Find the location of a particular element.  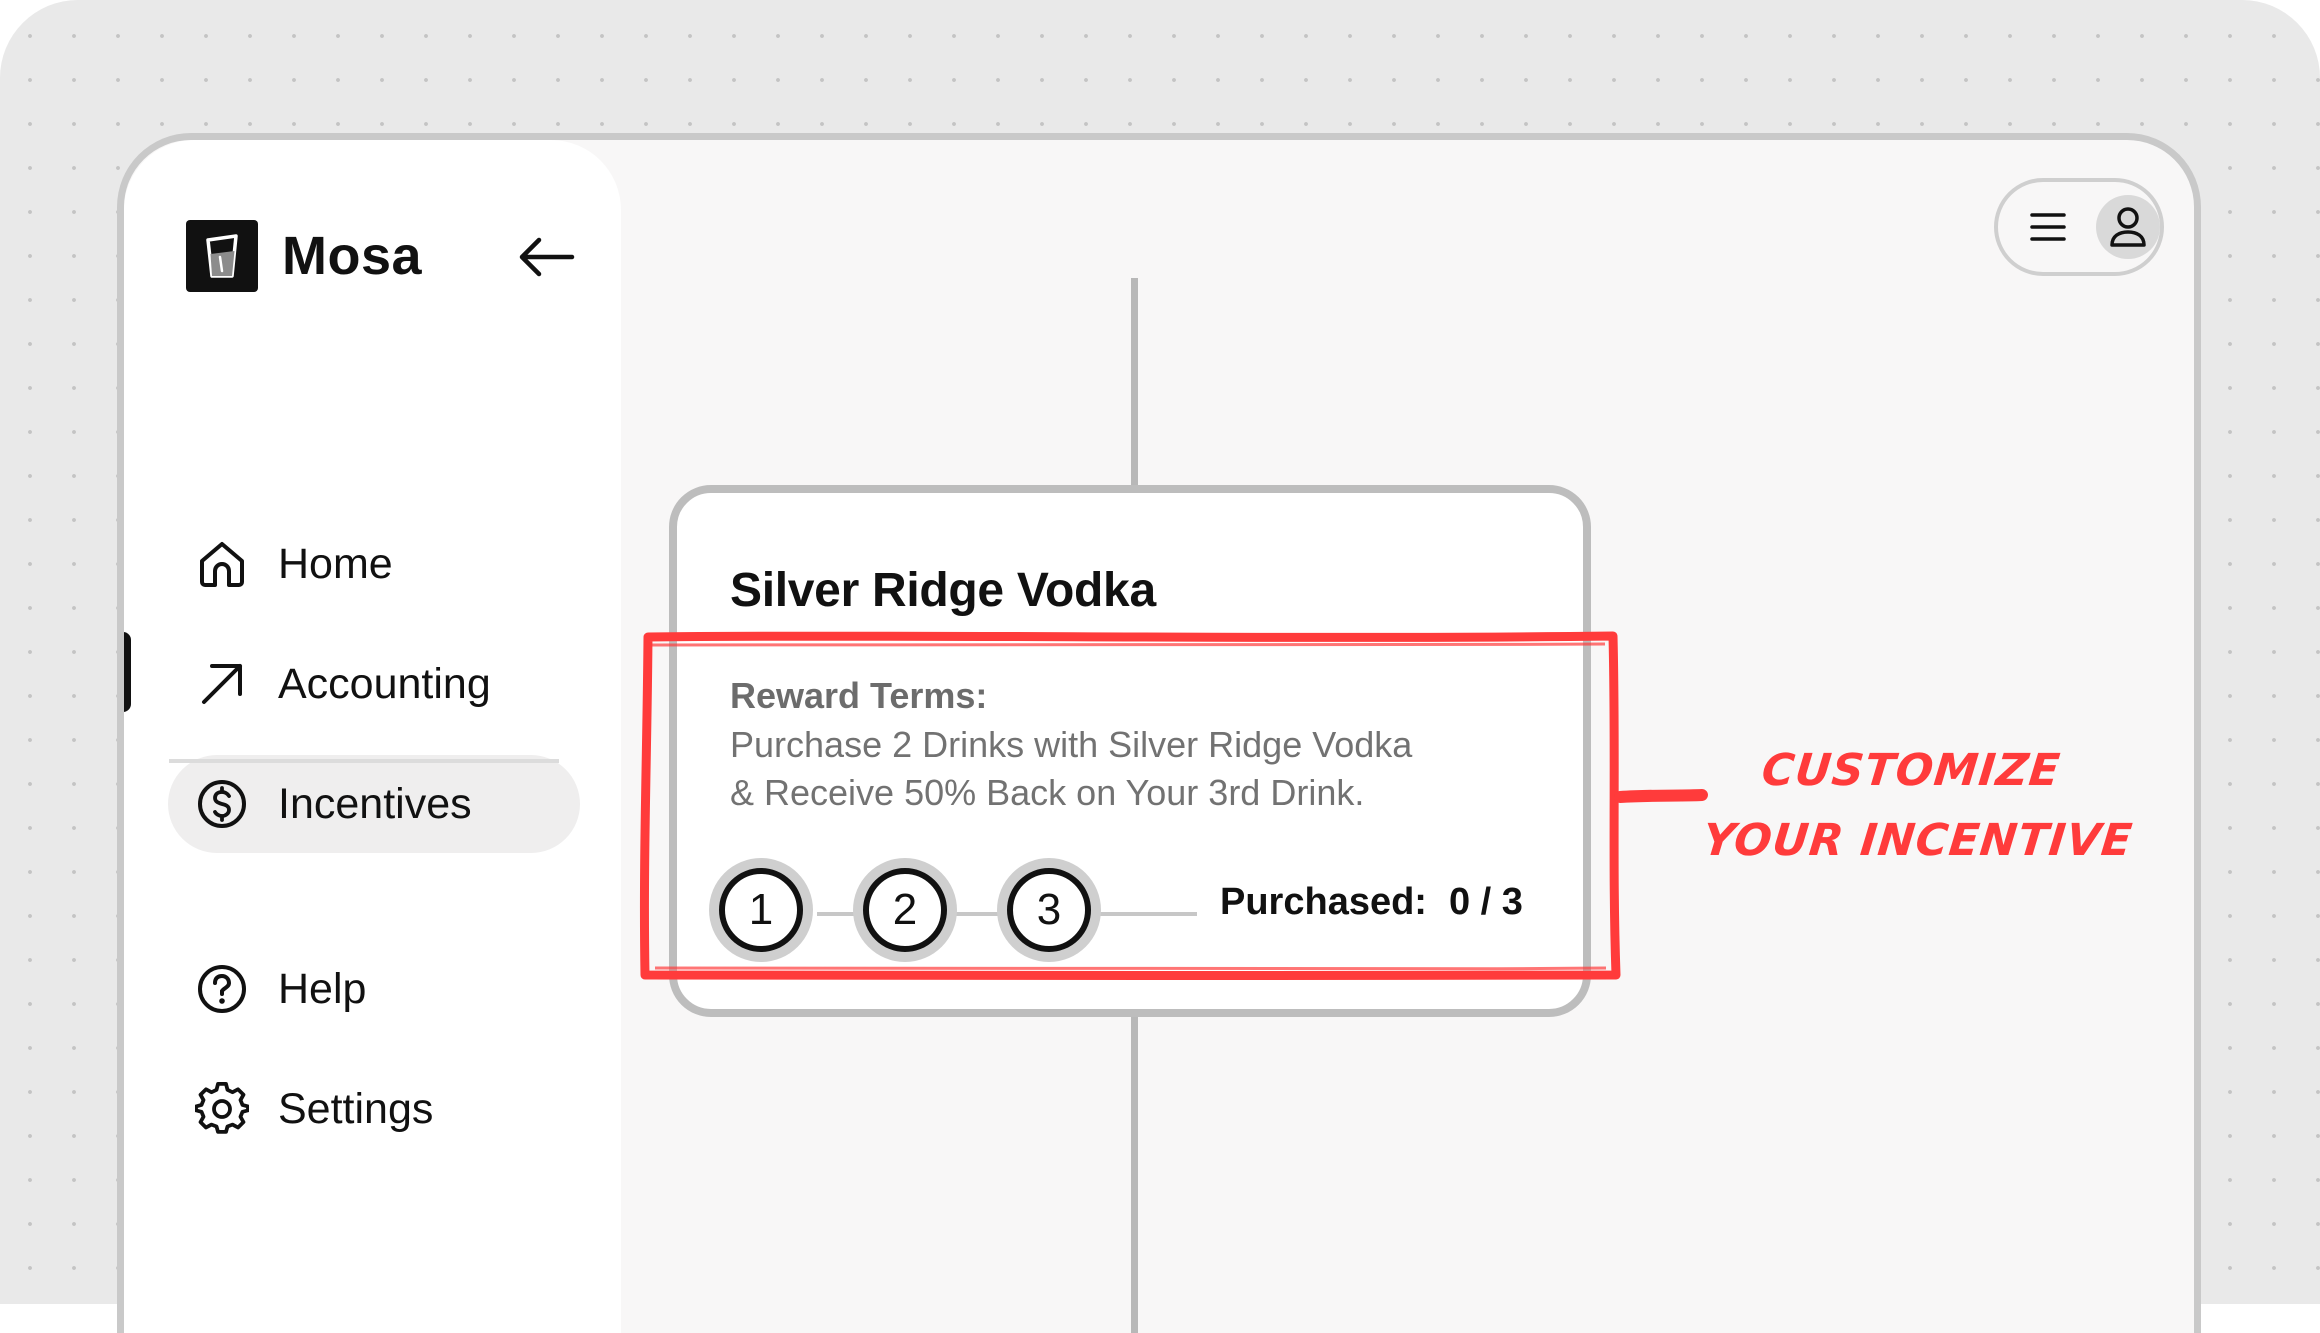

sidebar-divider is located at coordinates (364, 761).